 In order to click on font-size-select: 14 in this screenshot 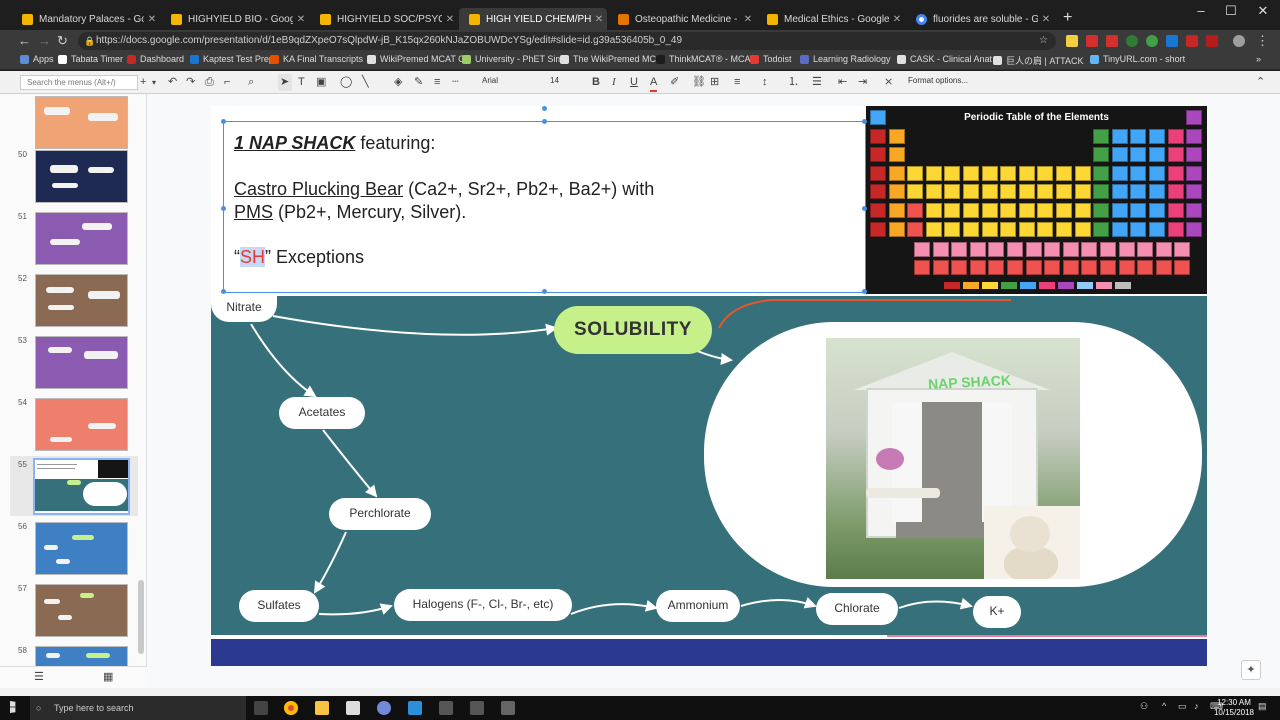, I will do `click(554, 80)`.